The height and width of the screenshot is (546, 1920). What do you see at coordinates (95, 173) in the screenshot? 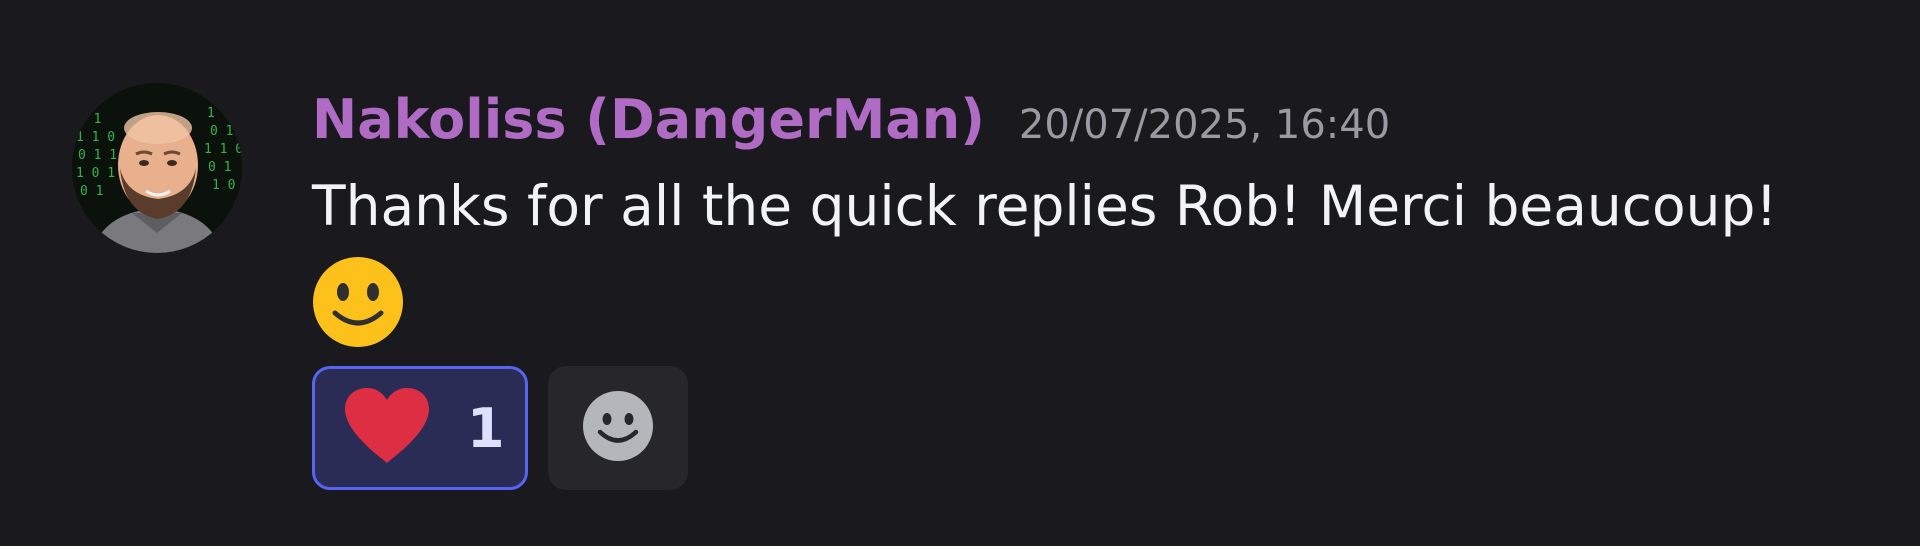
I see `svg-text: 1 0 1` at bounding box center [95, 173].